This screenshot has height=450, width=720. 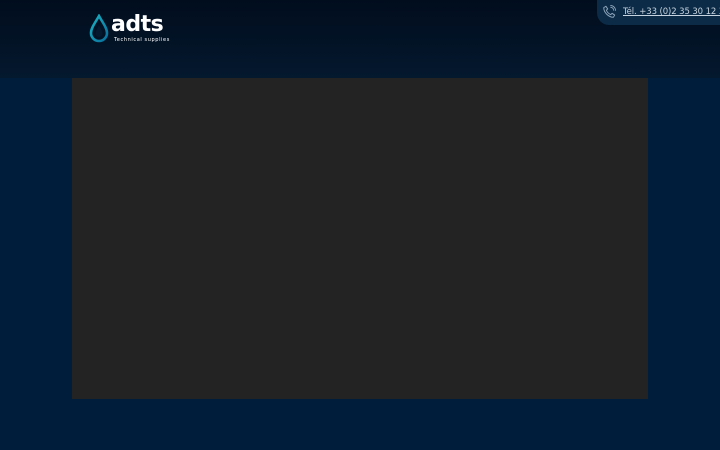 I want to click on phone-icon, so click(x=609, y=11).